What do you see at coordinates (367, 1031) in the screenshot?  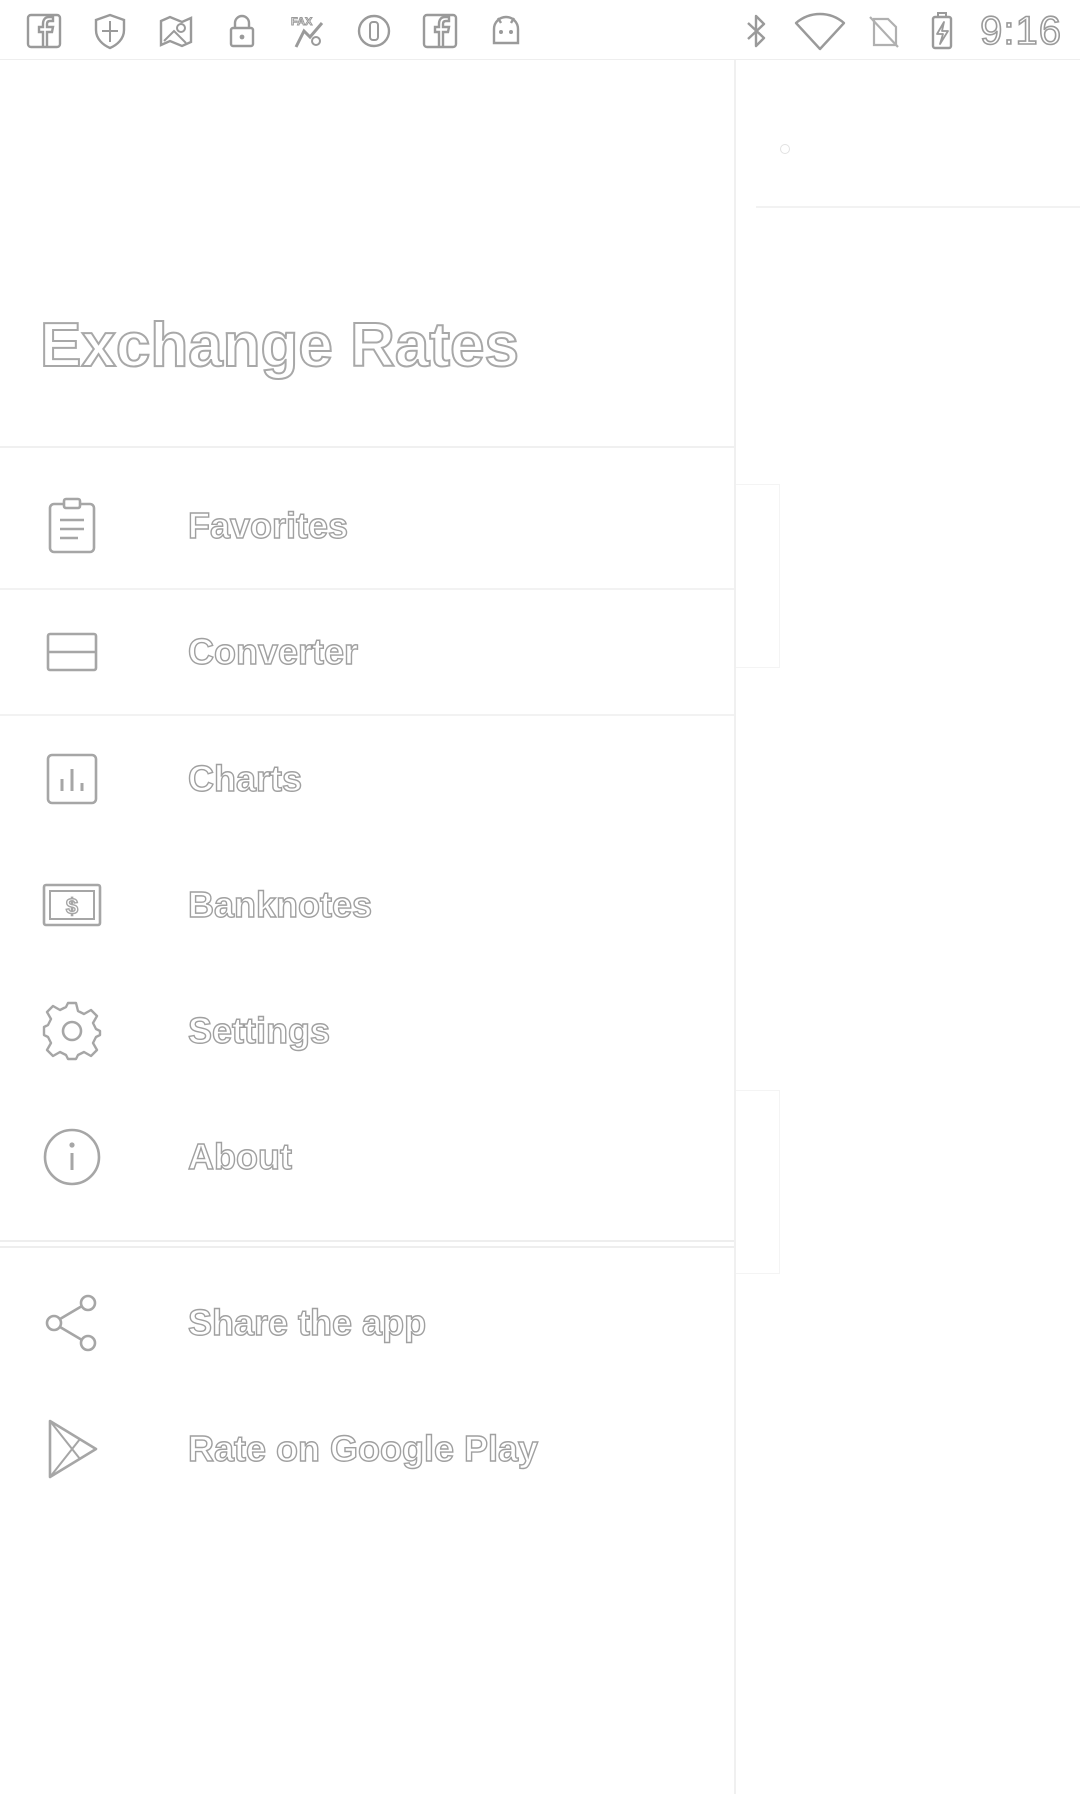 I see `menu-item-settings: Settings` at bounding box center [367, 1031].